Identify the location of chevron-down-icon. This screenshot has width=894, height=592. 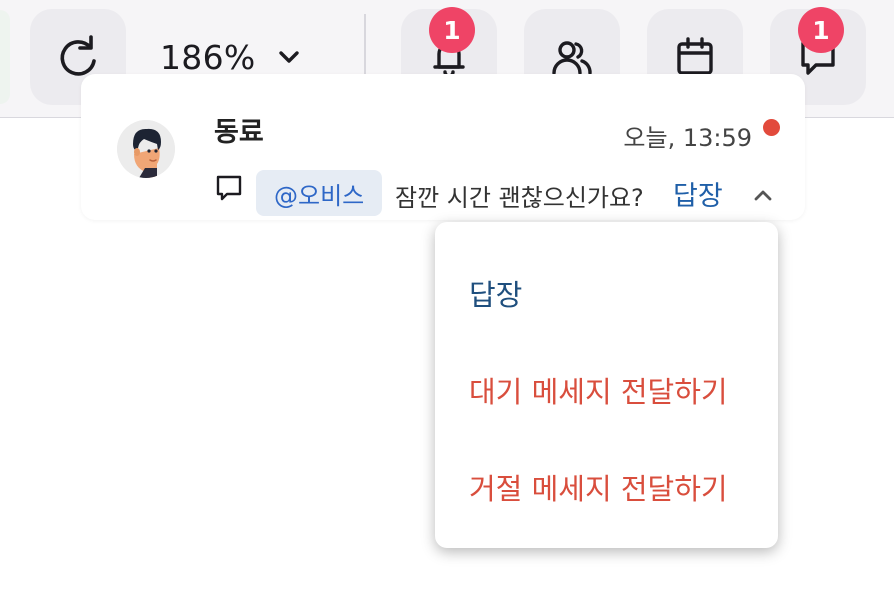
(288, 57).